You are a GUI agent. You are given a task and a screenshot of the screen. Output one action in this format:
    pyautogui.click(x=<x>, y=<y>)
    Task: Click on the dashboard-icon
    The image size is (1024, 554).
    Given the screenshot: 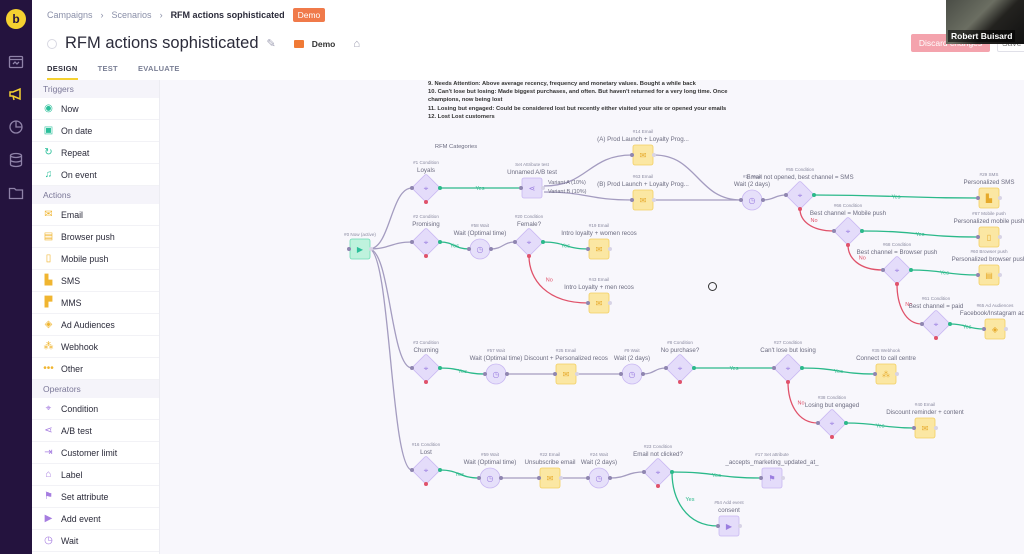 What is the action you would take?
    pyautogui.click(x=16, y=62)
    